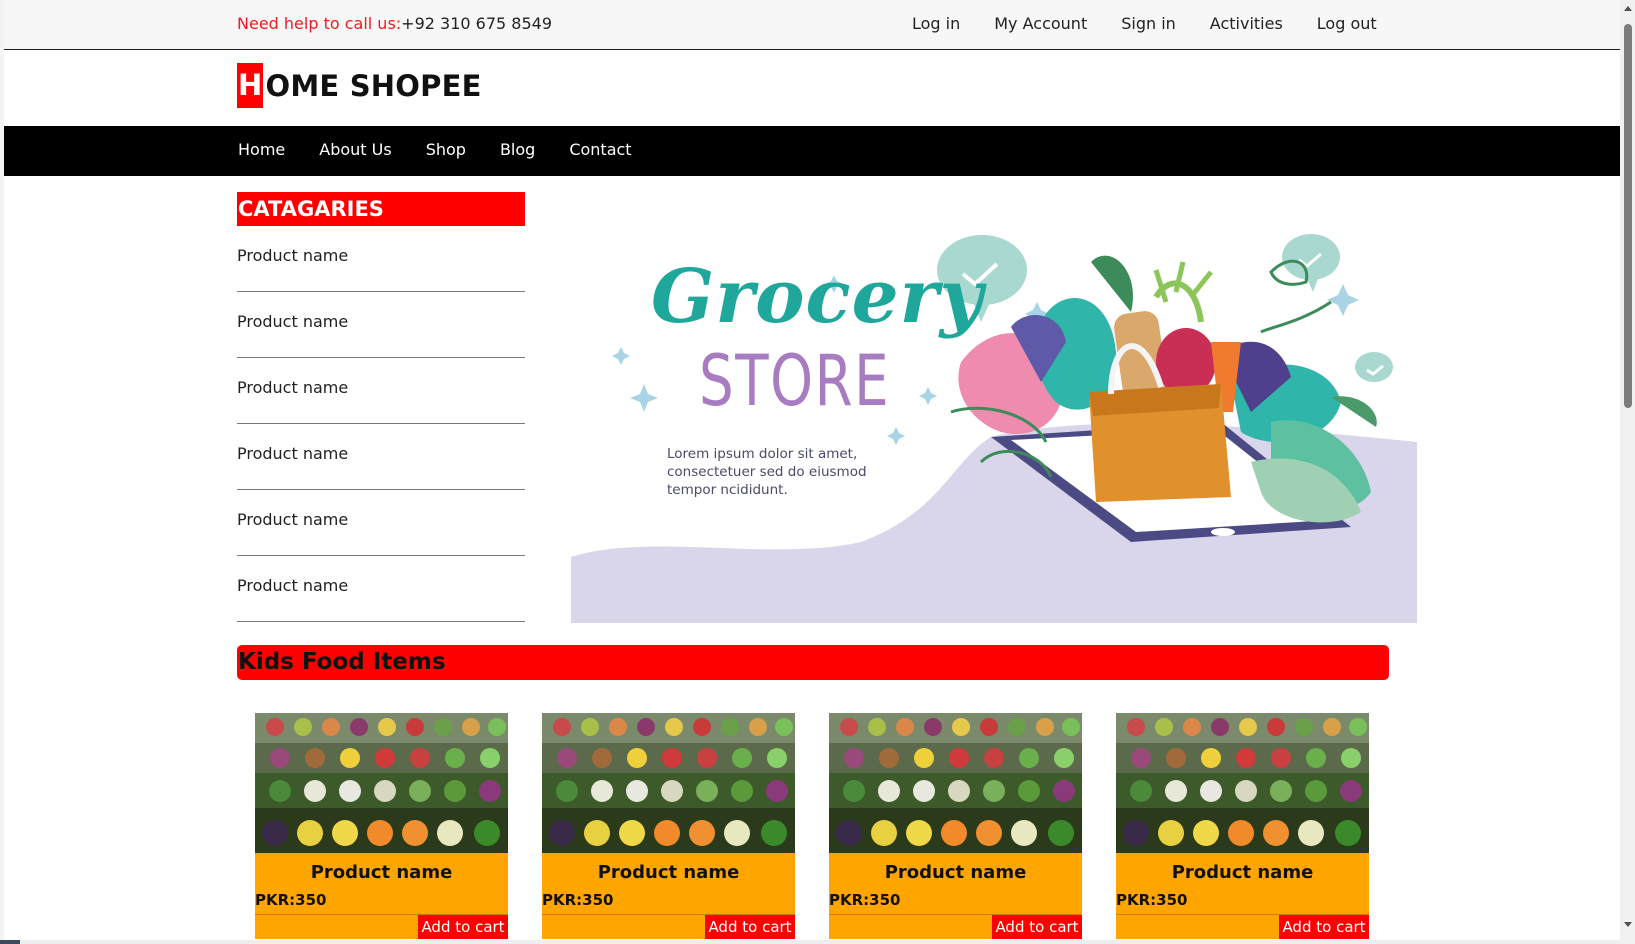 The image size is (1635, 944). What do you see at coordinates (250, 85) in the screenshot?
I see `logo-initial: H` at bounding box center [250, 85].